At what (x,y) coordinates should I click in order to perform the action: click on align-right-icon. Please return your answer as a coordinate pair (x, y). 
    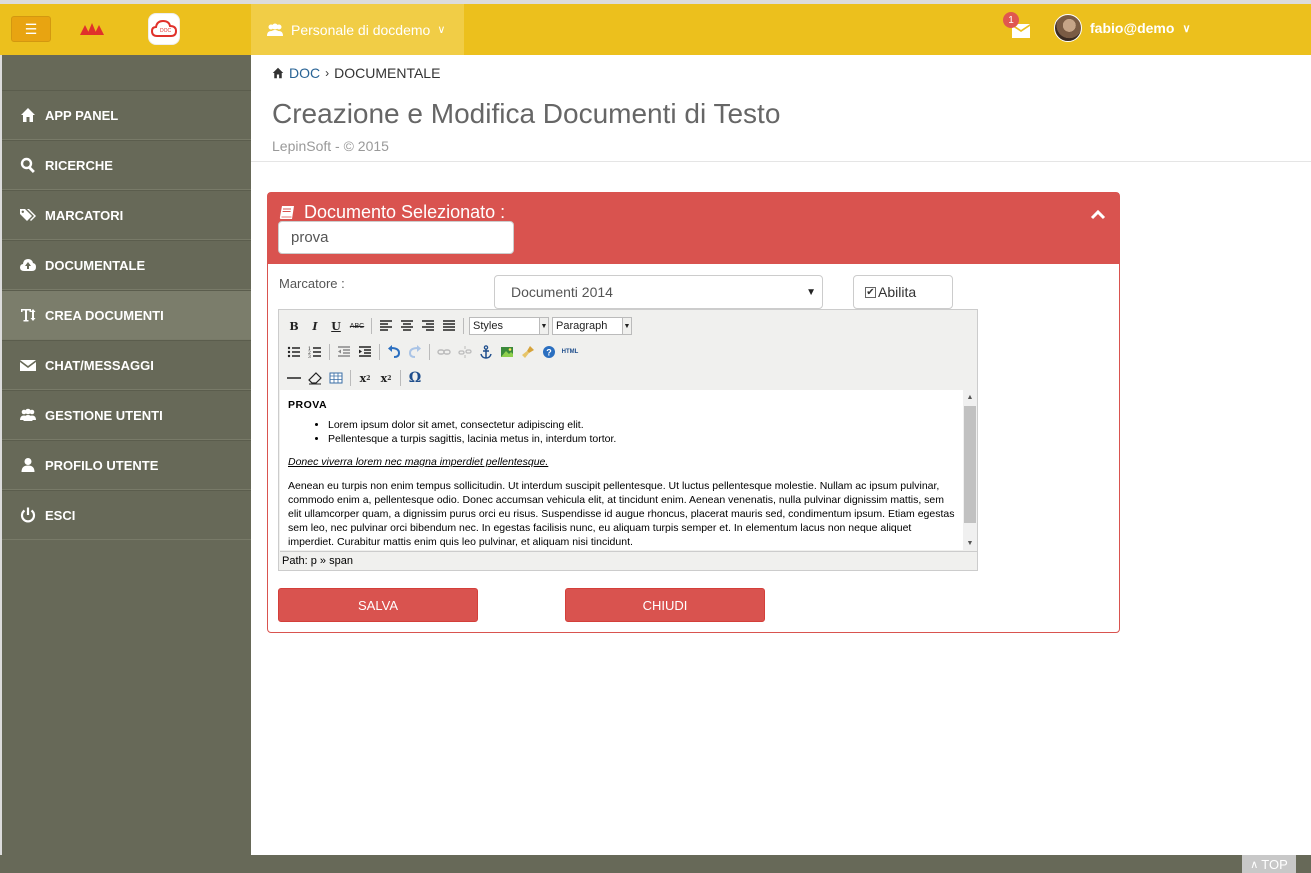
    Looking at the image, I should click on (428, 326).